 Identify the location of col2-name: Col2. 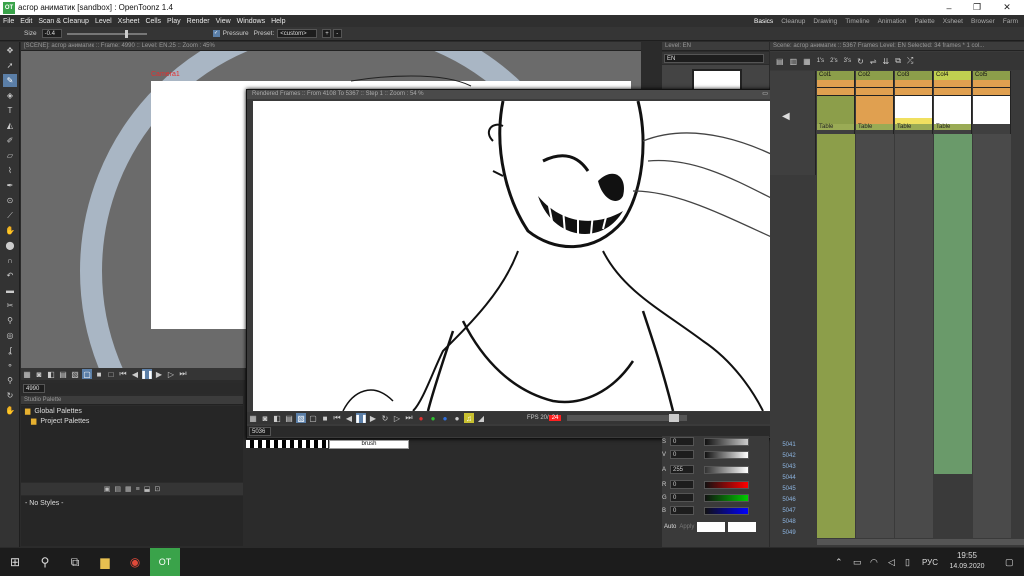
(874, 75).